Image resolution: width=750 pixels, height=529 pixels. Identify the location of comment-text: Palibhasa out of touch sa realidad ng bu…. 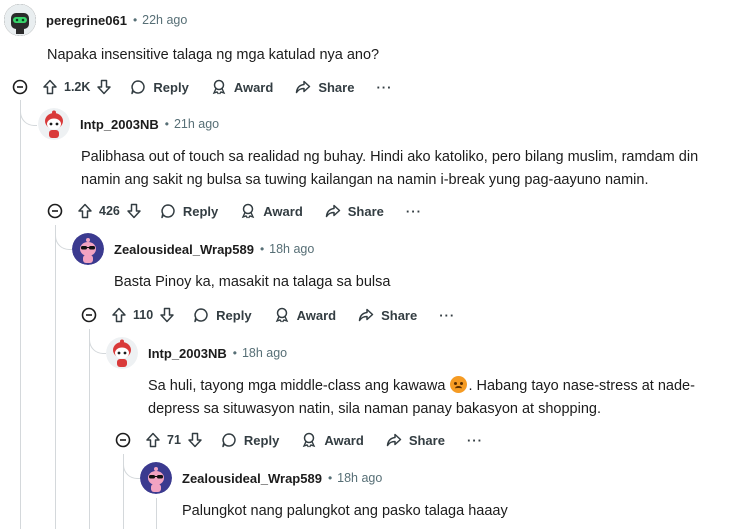
(390, 168).